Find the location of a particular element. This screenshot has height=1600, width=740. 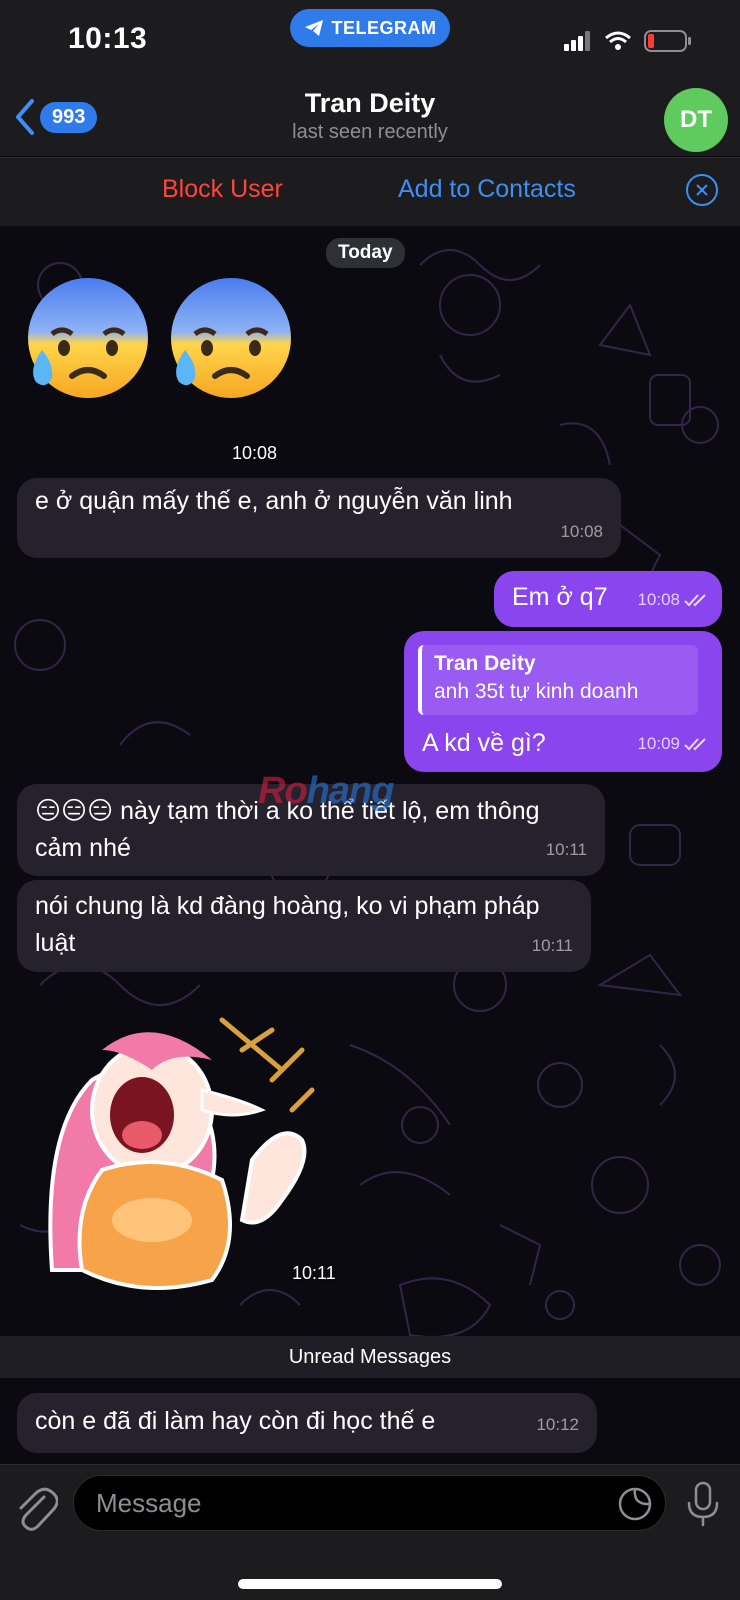

wifi-icon is located at coordinates (618, 40).